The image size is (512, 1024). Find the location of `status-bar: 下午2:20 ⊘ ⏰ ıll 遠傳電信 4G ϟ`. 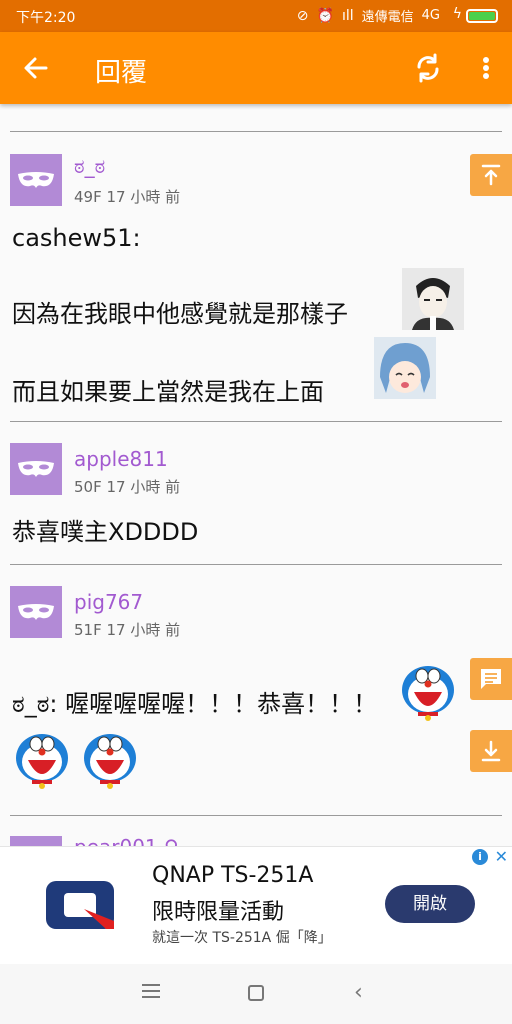

status-bar: 下午2:20 ⊘ ⏰ ıll 遠傳電信 4G ϟ is located at coordinates (256, 16).